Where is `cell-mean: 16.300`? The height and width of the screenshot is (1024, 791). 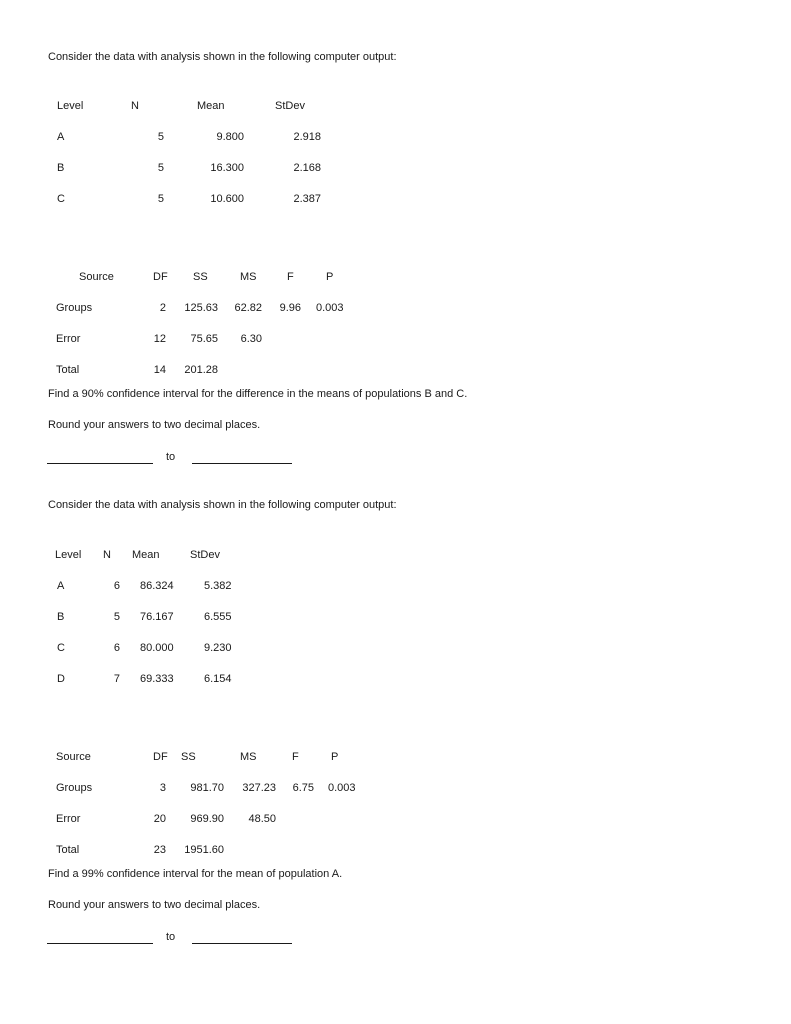
cell-mean: 16.300 is located at coordinates (227, 168).